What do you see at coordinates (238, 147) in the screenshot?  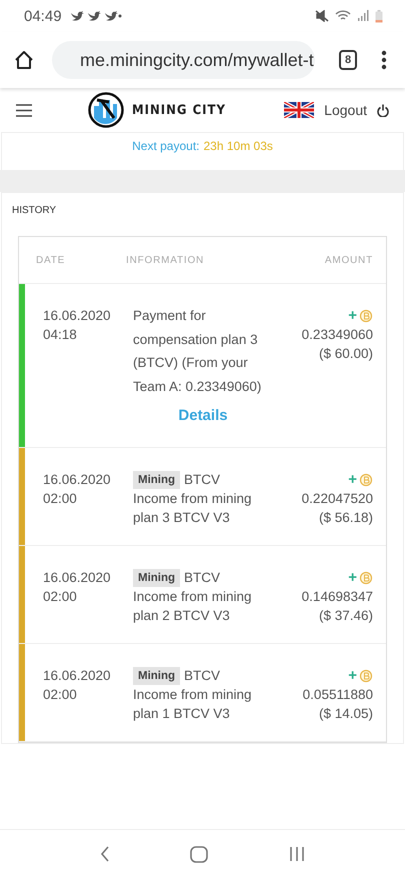 I see `payout-countdown: 23h 10m 03s` at bounding box center [238, 147].